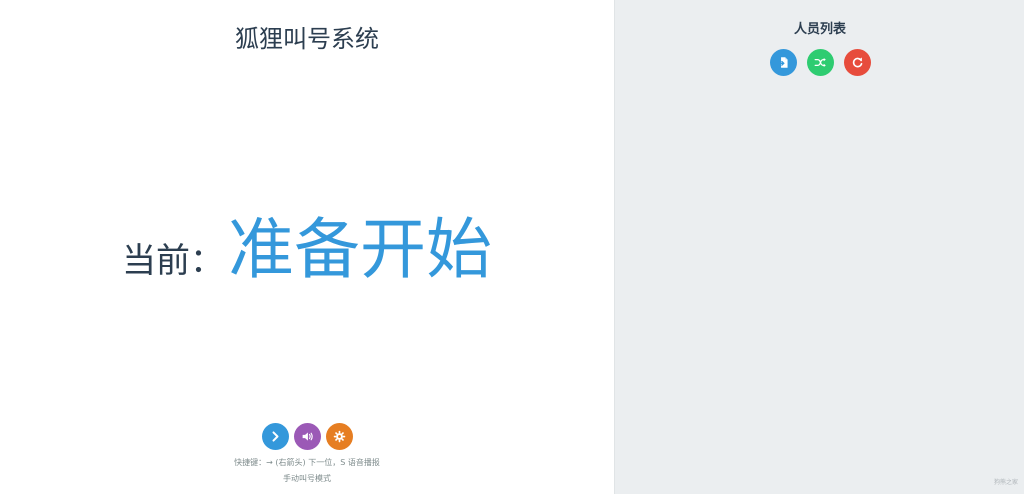 This screenshot has height=494, width=1024. I want to click on gear-icon, so click(339, 436).